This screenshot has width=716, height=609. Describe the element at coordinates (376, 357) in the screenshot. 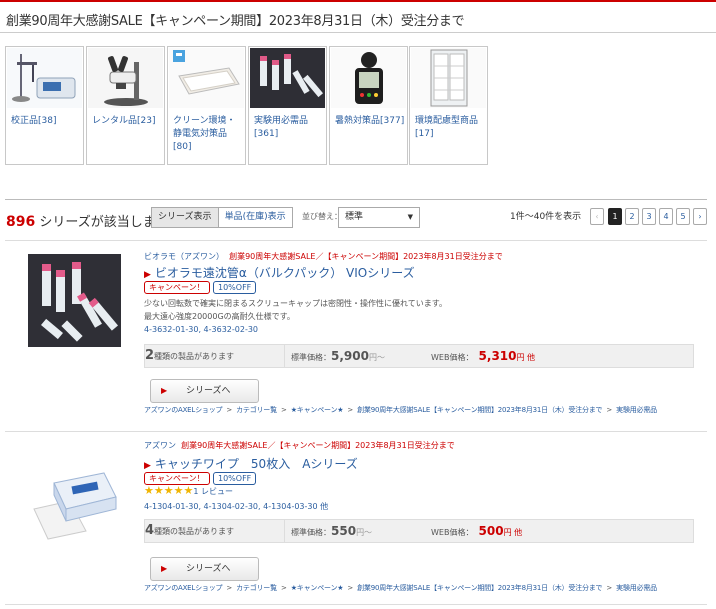

I see `standard-price-unit: 円～` at that location.